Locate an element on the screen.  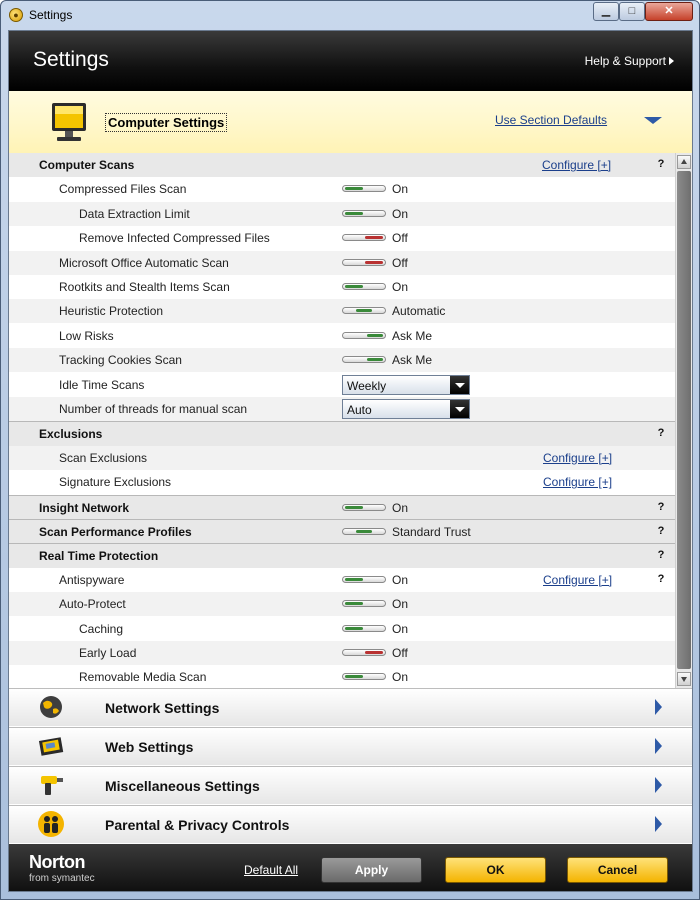
vertical-scrollbar is located at coordinates (683, 420).